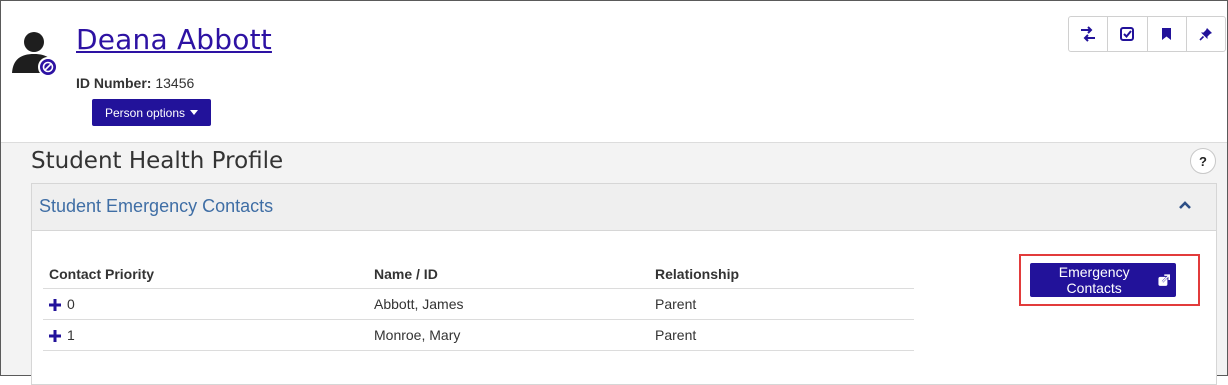  I want to click on id-number-label: ID Number:, so click(114, 83).